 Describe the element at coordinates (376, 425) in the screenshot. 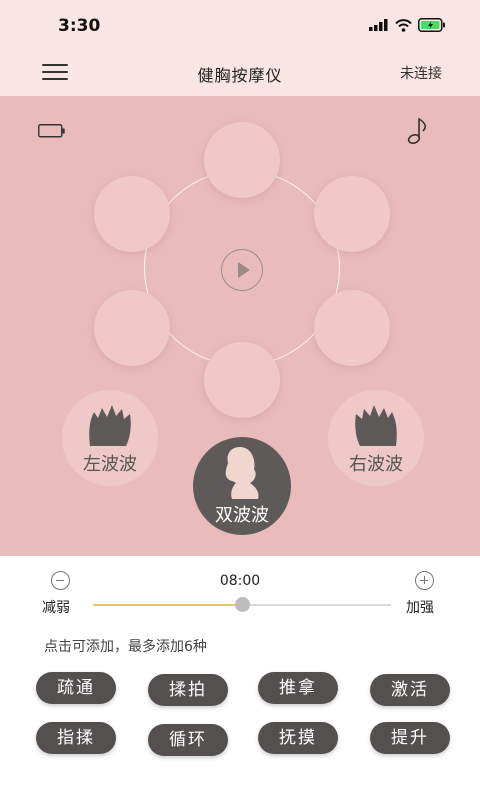

I see `right-breast-icon` at that location.